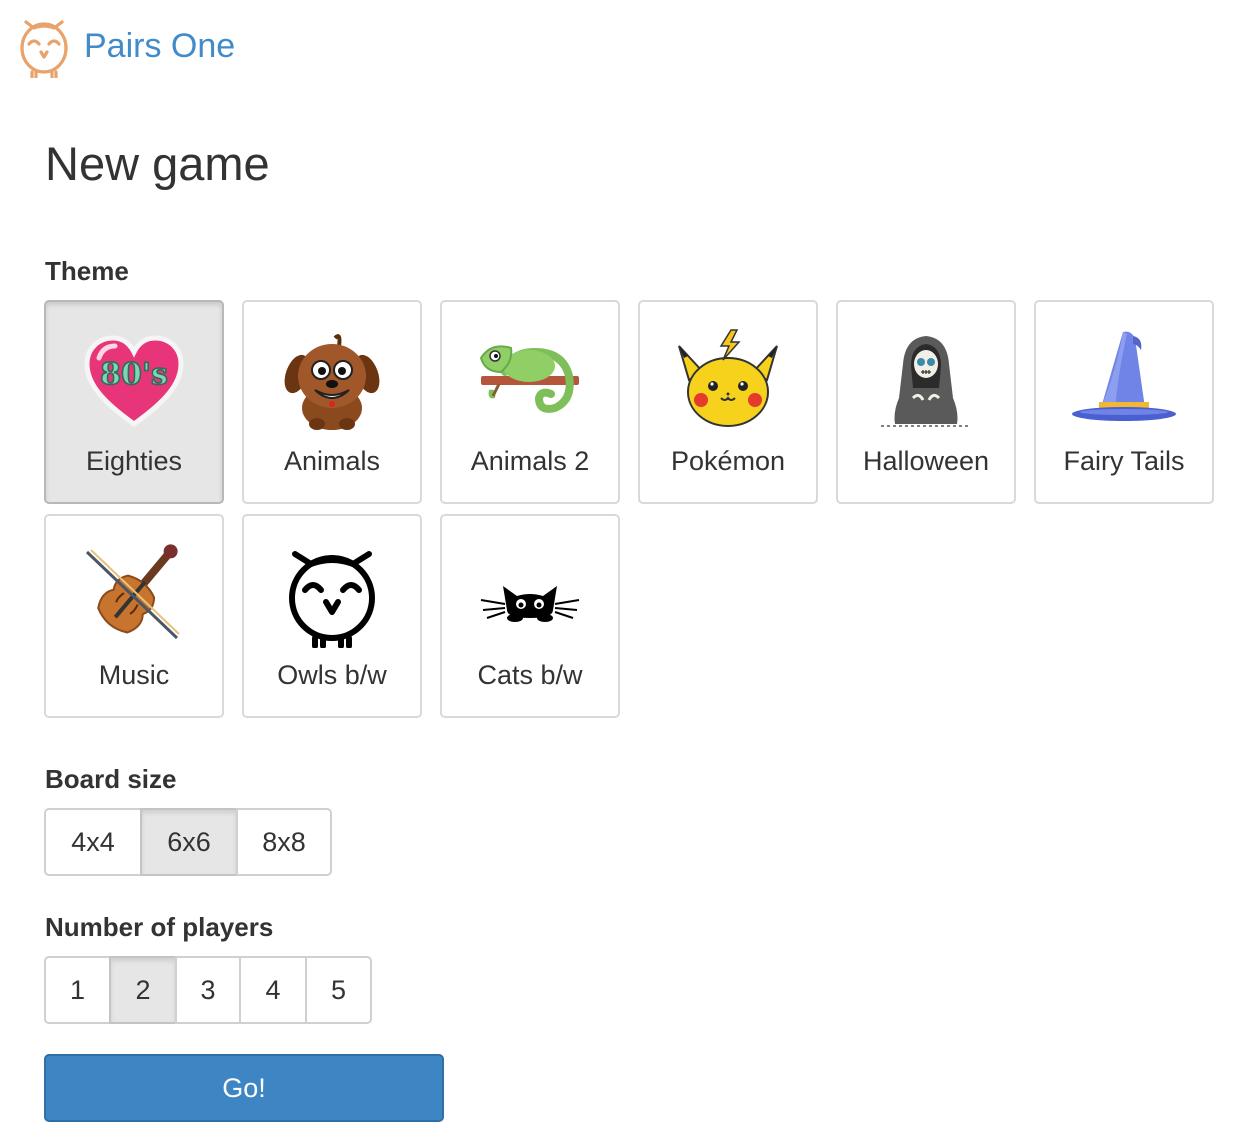  I want to click on theme-card-pokemon: Pokémon, so click(728, 402).